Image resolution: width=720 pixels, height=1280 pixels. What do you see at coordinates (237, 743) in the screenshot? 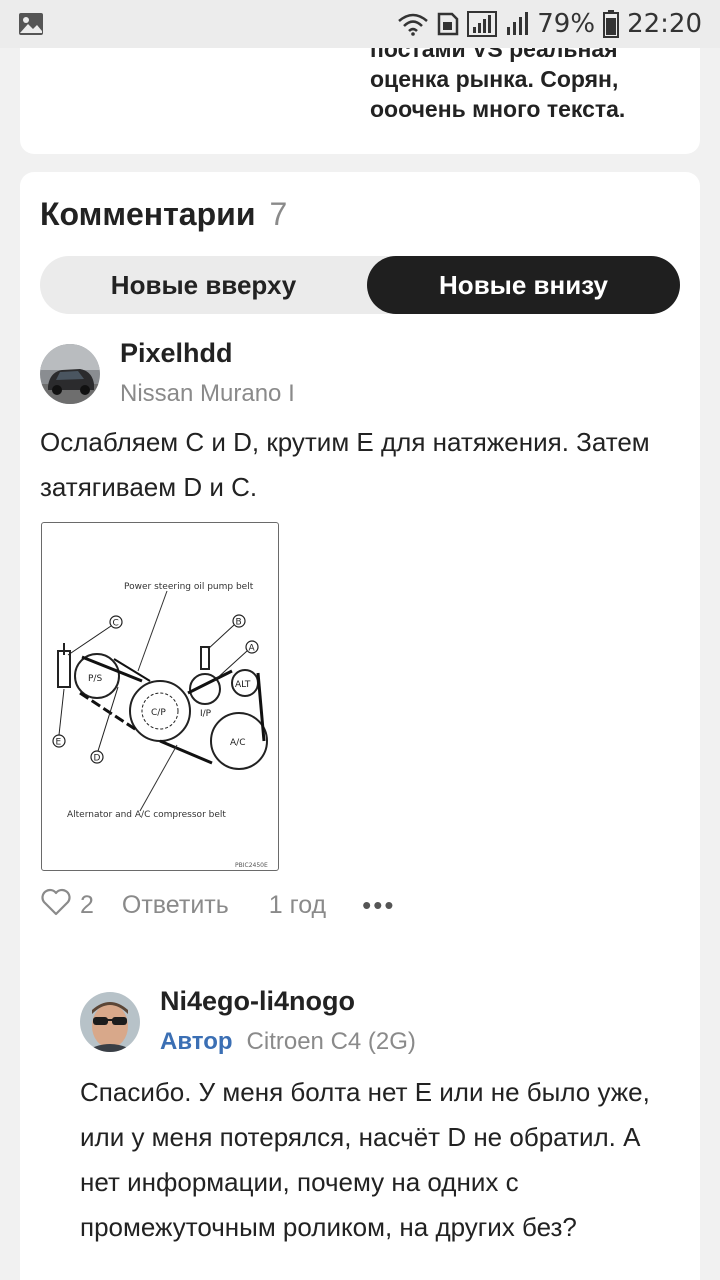
I see `pulley-ac-label: A/C` at bounding box center [237, 743].